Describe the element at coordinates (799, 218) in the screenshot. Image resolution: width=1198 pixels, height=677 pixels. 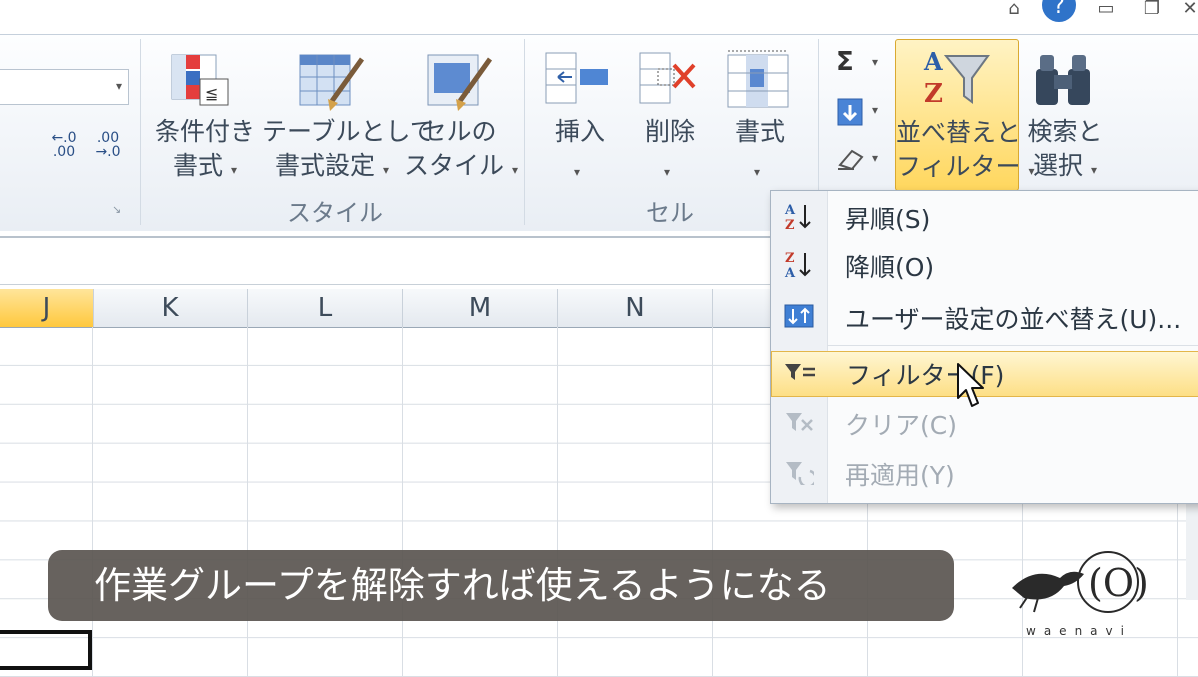
I see `sort-ascending-icon: AZ` at that location.